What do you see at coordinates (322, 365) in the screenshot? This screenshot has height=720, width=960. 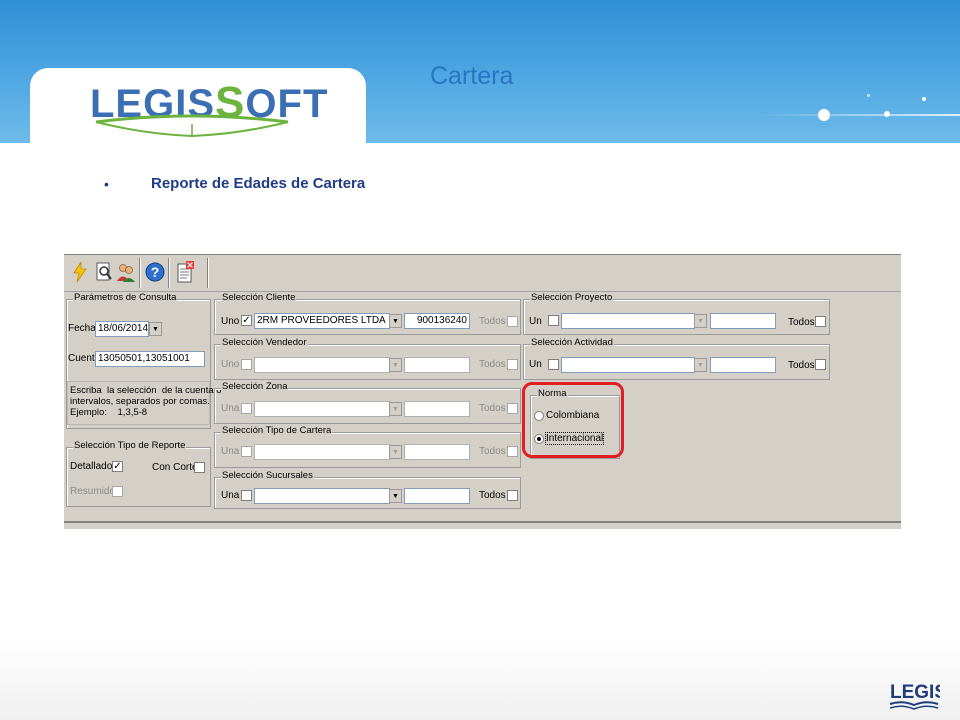 I see `vendedor-select` at bounding box center [322, 365].